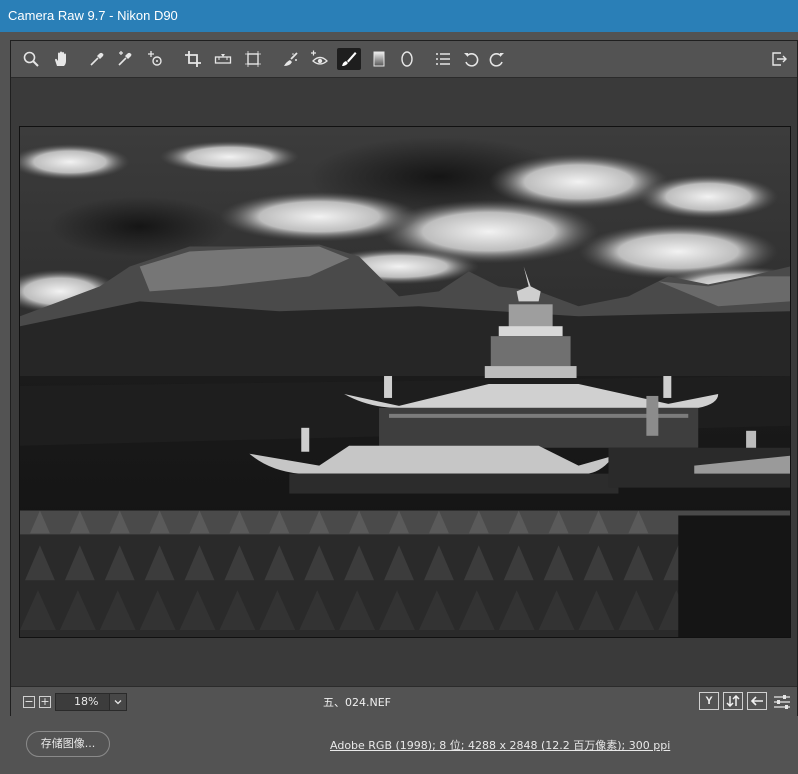 The image size is (798, 774). I want to click on white-balance-tool-button, so click(97, 59).